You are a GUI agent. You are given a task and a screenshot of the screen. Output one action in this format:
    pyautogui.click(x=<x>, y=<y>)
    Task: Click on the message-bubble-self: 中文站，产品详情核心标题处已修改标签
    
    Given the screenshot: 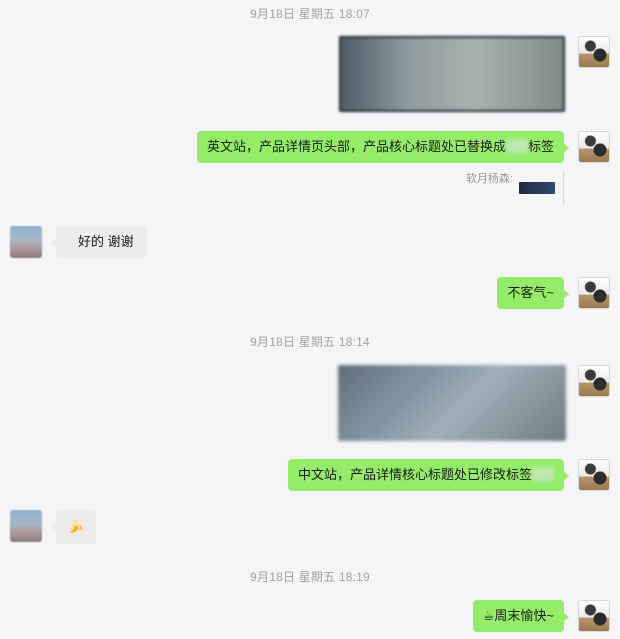 What is the action you would take?
    pyautogui.click(x=428, y=475)
    